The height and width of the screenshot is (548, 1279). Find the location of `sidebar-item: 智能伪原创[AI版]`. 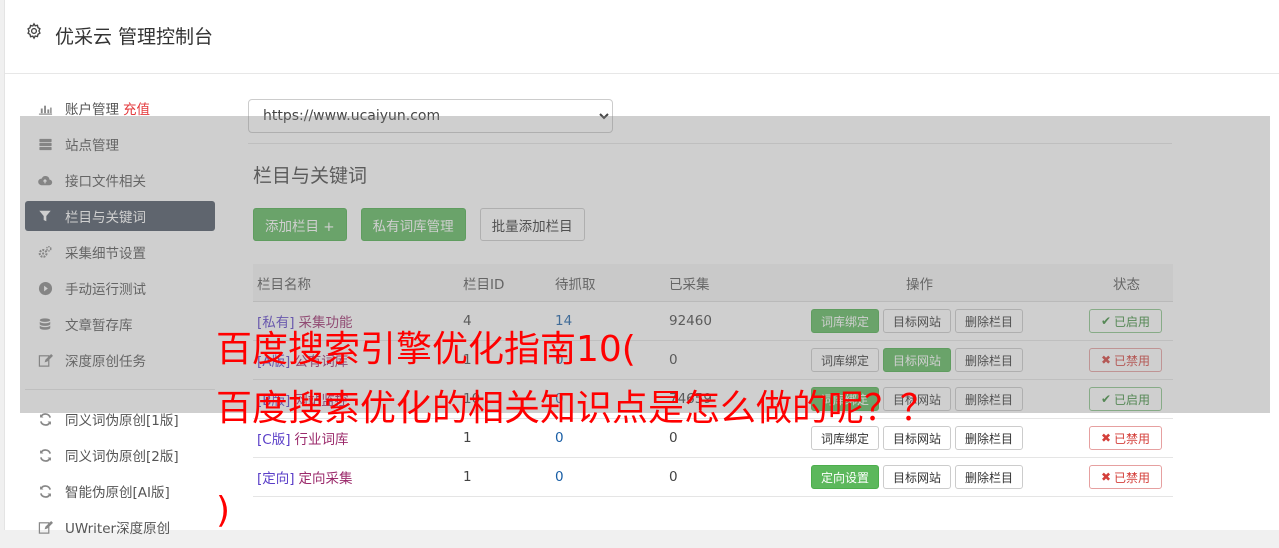

sidebar-item: 智能伪原创[AI版] is located at coordinates (120, 491).